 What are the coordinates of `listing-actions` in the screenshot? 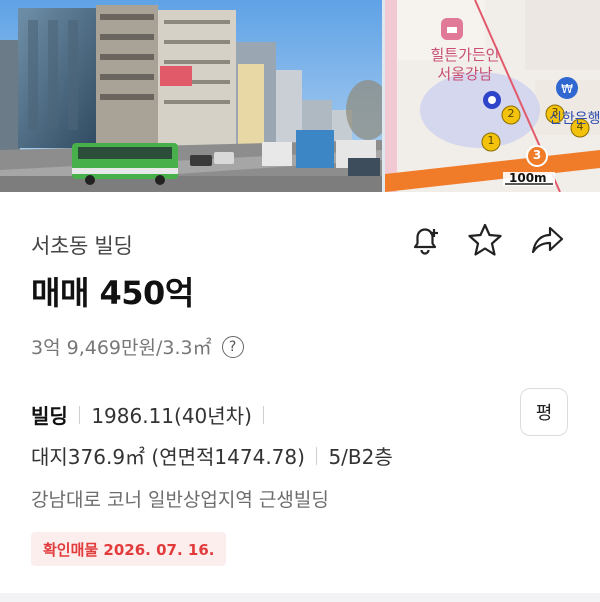 It's located at (490, 240).